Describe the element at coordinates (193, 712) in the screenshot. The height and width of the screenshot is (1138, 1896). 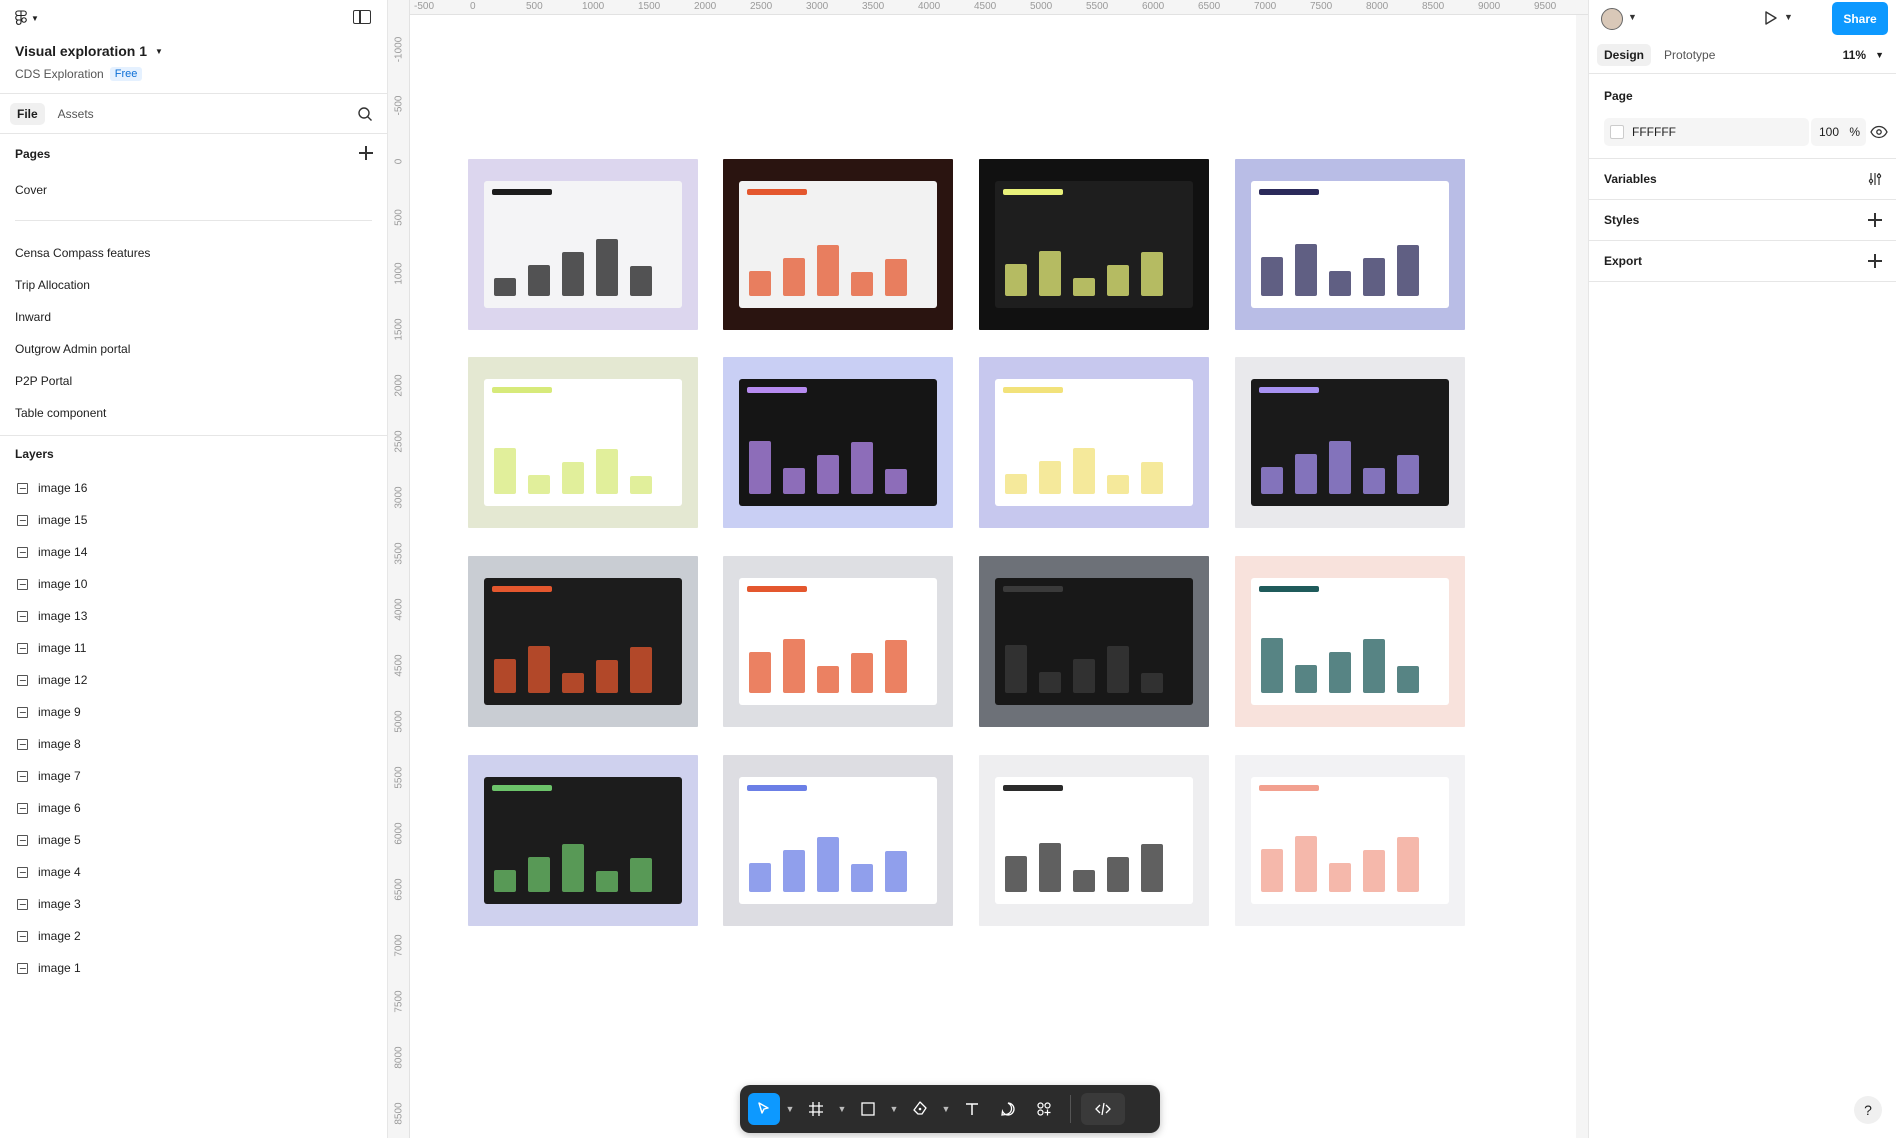
I see `layer-item: image 9` at that location.